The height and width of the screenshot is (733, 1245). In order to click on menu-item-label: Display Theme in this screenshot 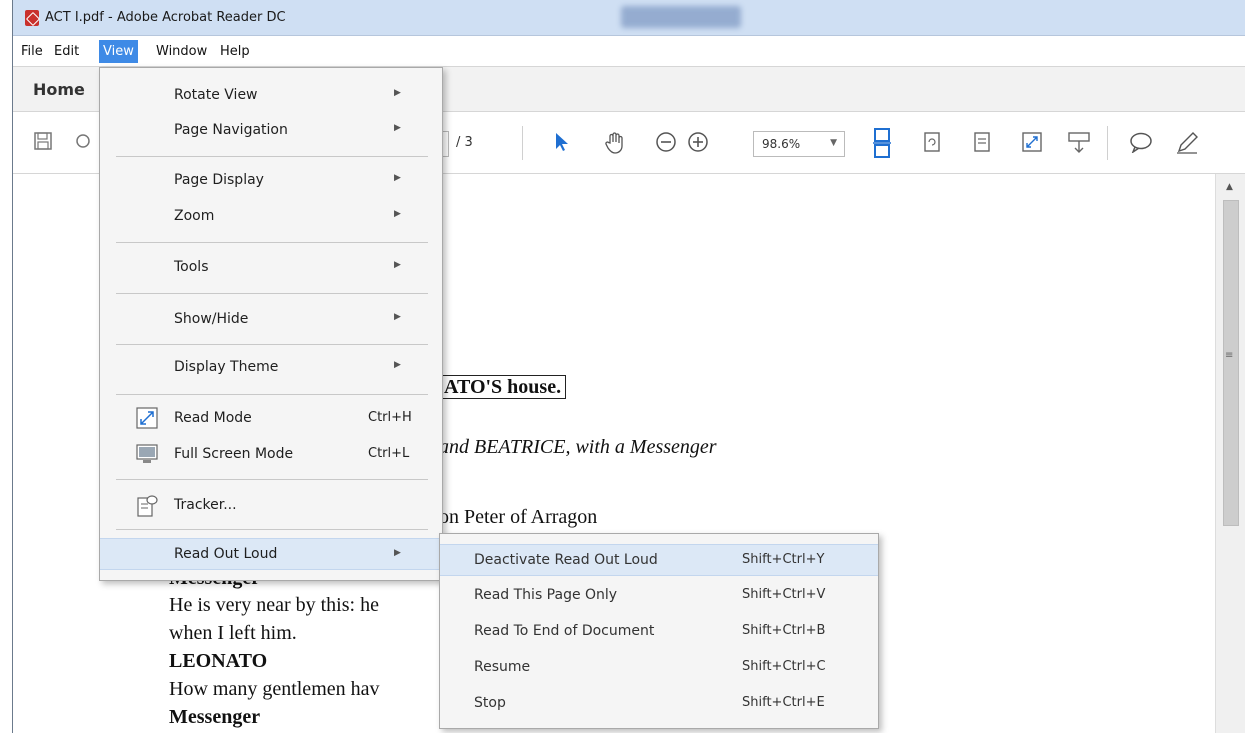, I will do `click(226, 367)`.